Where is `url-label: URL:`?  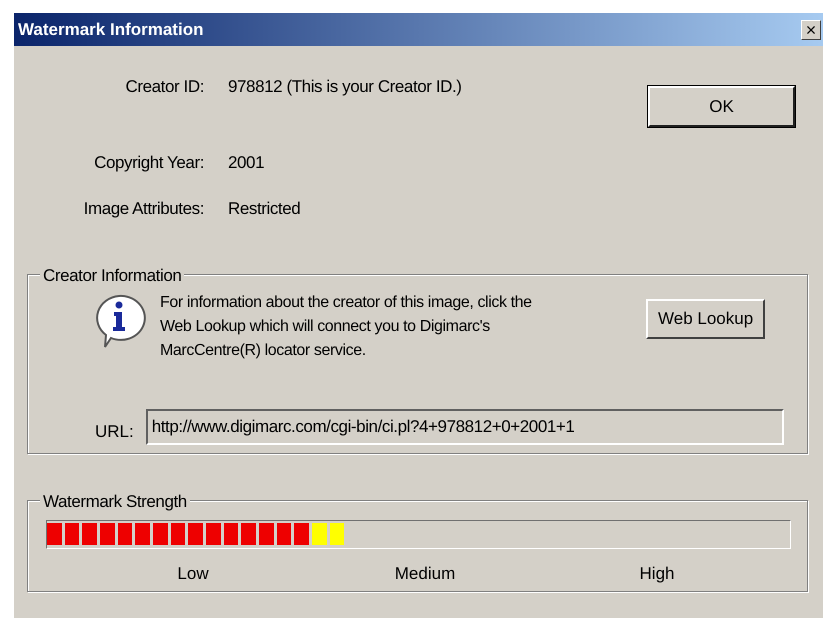
url-label: URL: is located at coordinates (114, 431).